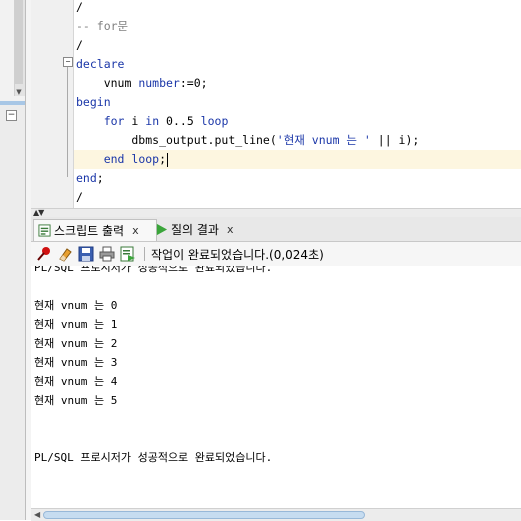 This screenshot has width=521, height=521. I want to click on navigator-panel: ▼ −, so click(15, 260).